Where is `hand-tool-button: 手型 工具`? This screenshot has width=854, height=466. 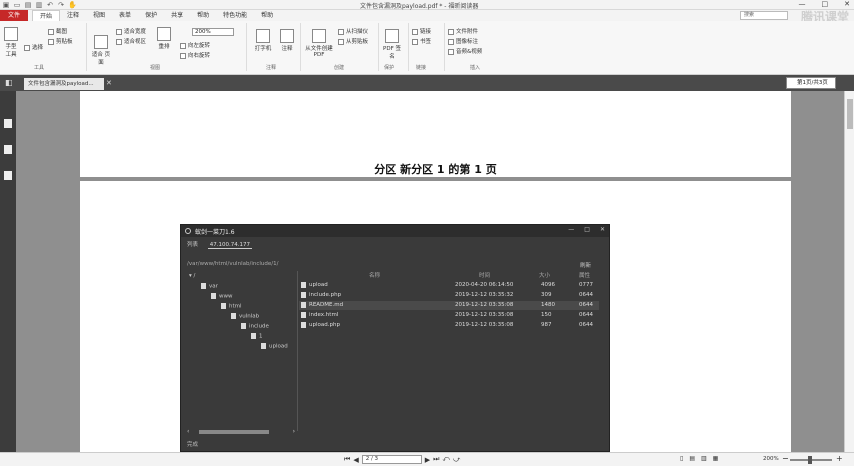
hand-tool-button: 手型 工具 is located at coordinates (11, 42).